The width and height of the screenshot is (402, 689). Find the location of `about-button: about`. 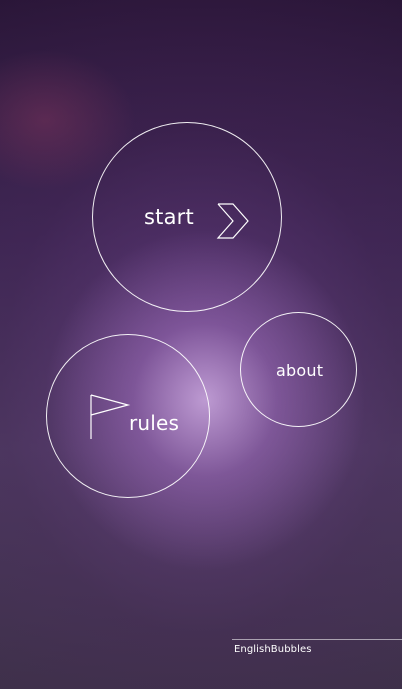

about-button: about is located at coordinates (298, 369).